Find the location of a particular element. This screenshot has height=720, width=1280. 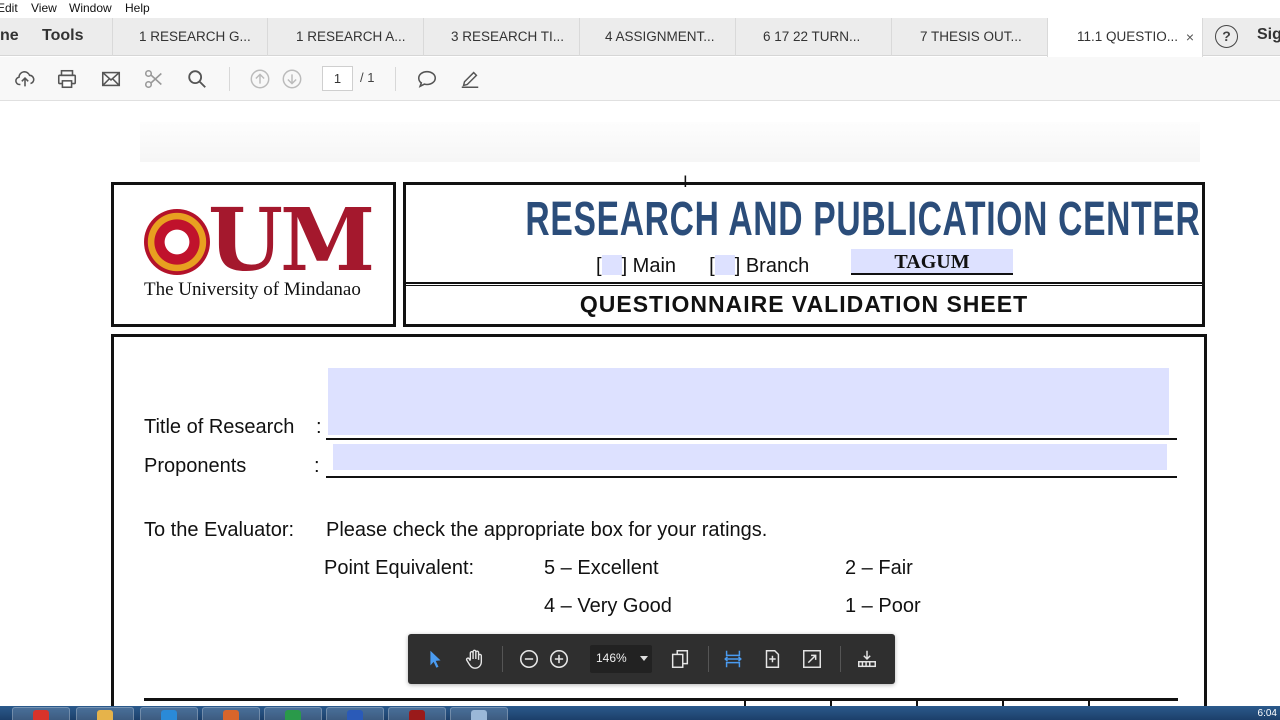

powerpoint-taskbar-icon is located at coordinates (231, 713).